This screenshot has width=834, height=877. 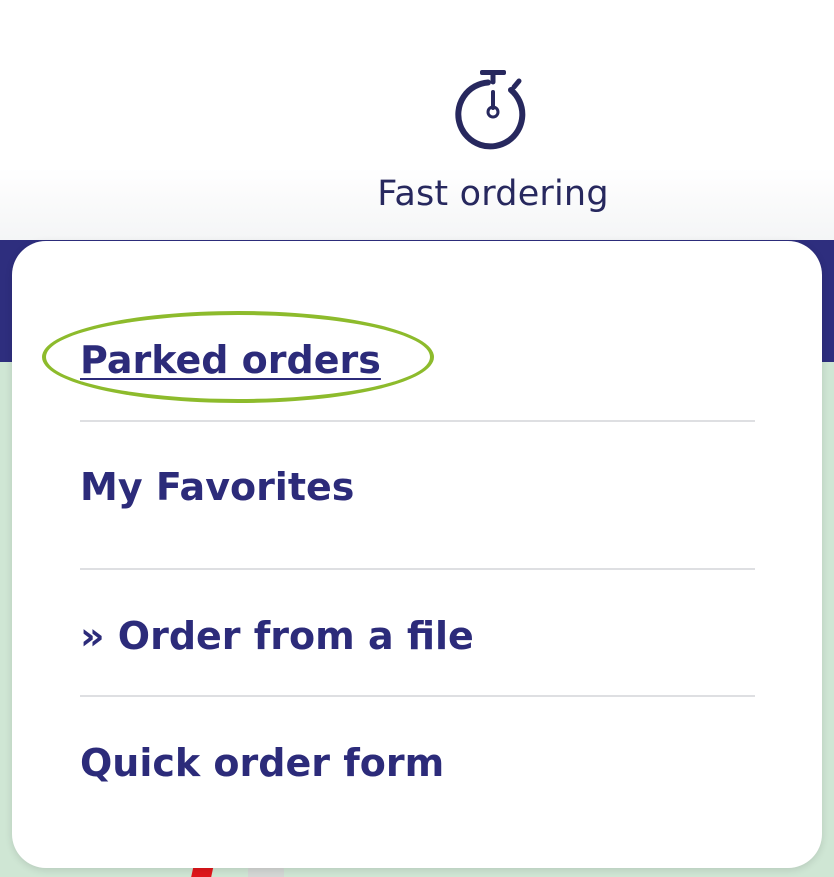 What do you see at coordinates (417, 763) in the screenshot?
I see `menu-item-quick-order-form: Quick order form` at bounding box center [417, 763].